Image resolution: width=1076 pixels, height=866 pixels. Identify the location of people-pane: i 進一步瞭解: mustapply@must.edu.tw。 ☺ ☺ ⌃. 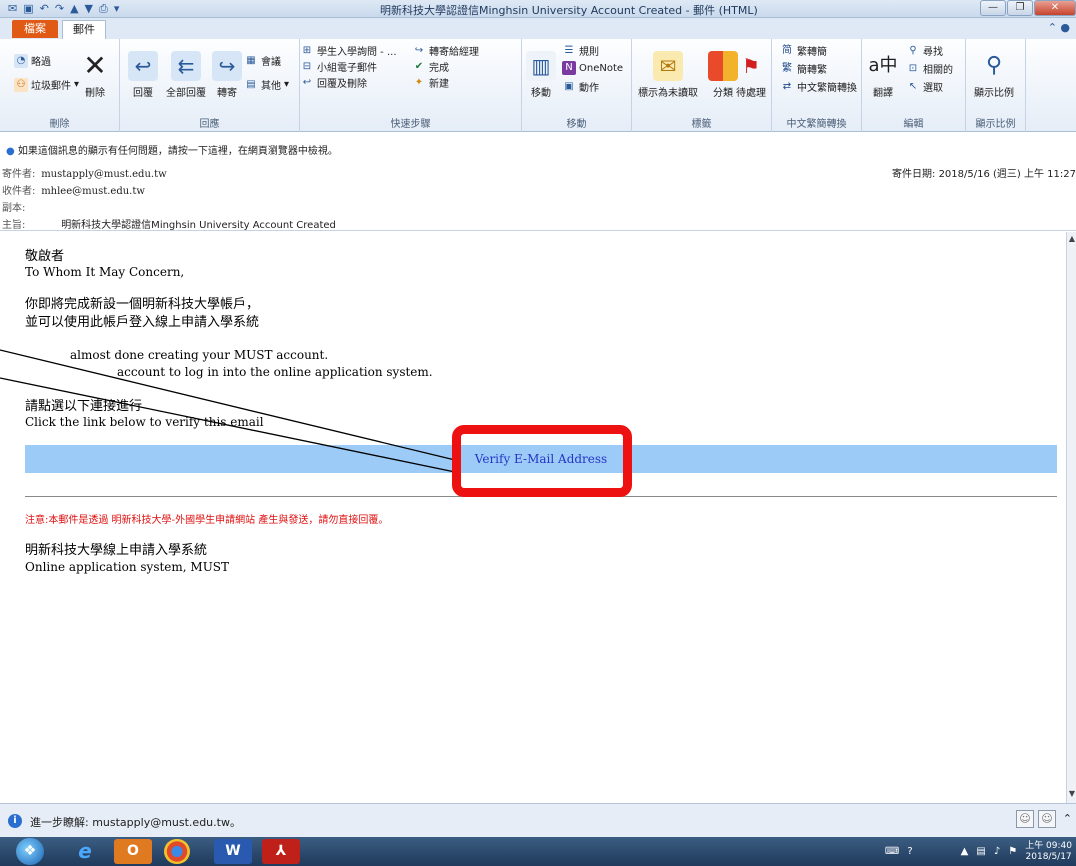
(538, 820).